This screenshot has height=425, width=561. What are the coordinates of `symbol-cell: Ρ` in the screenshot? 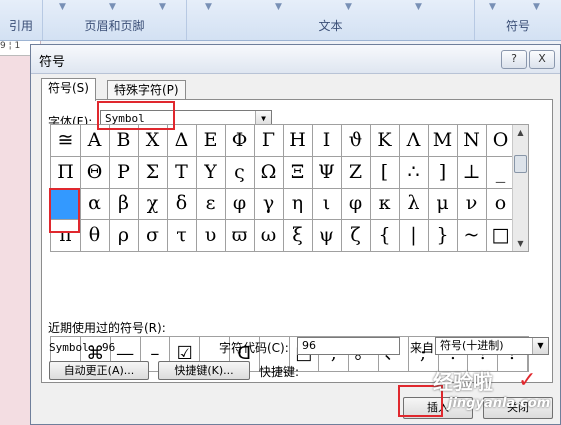 It's located at (124, 172).